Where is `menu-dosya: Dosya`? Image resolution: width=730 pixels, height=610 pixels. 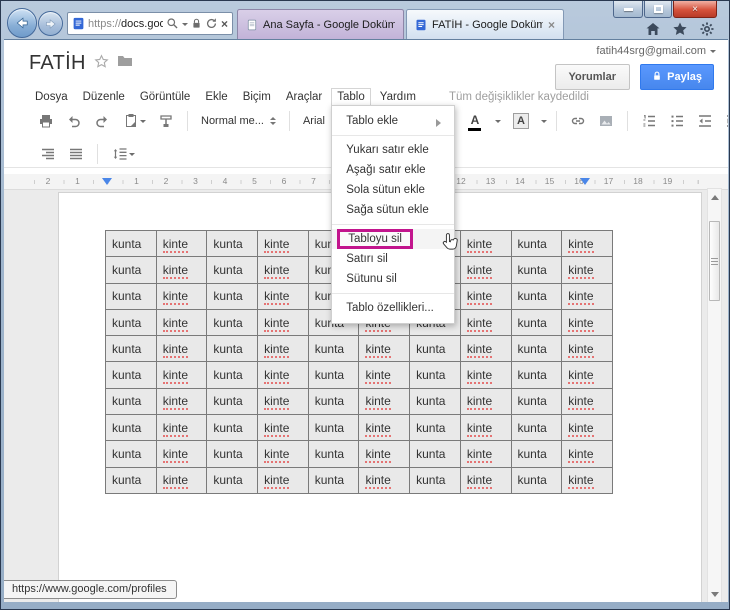 menu-dosya: Dosya is located at coordinates (51, 97).